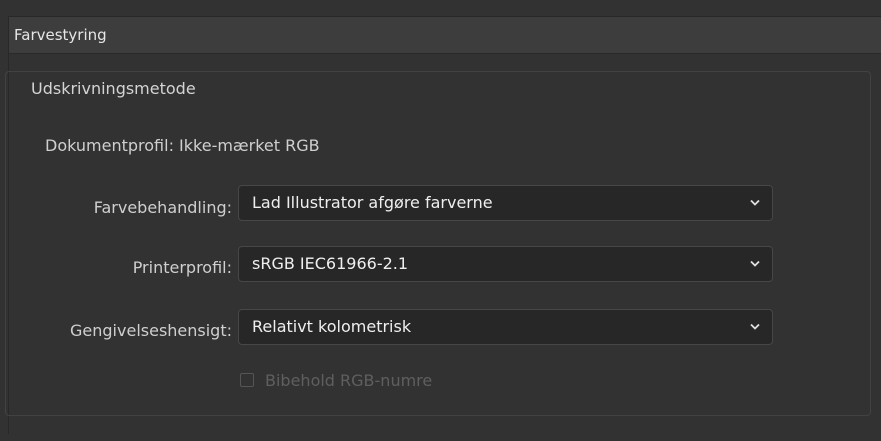  Describe the element at coordinates (113, 89) in the screenshot. I see `group-label: Udskrivningsmetode` at that location.